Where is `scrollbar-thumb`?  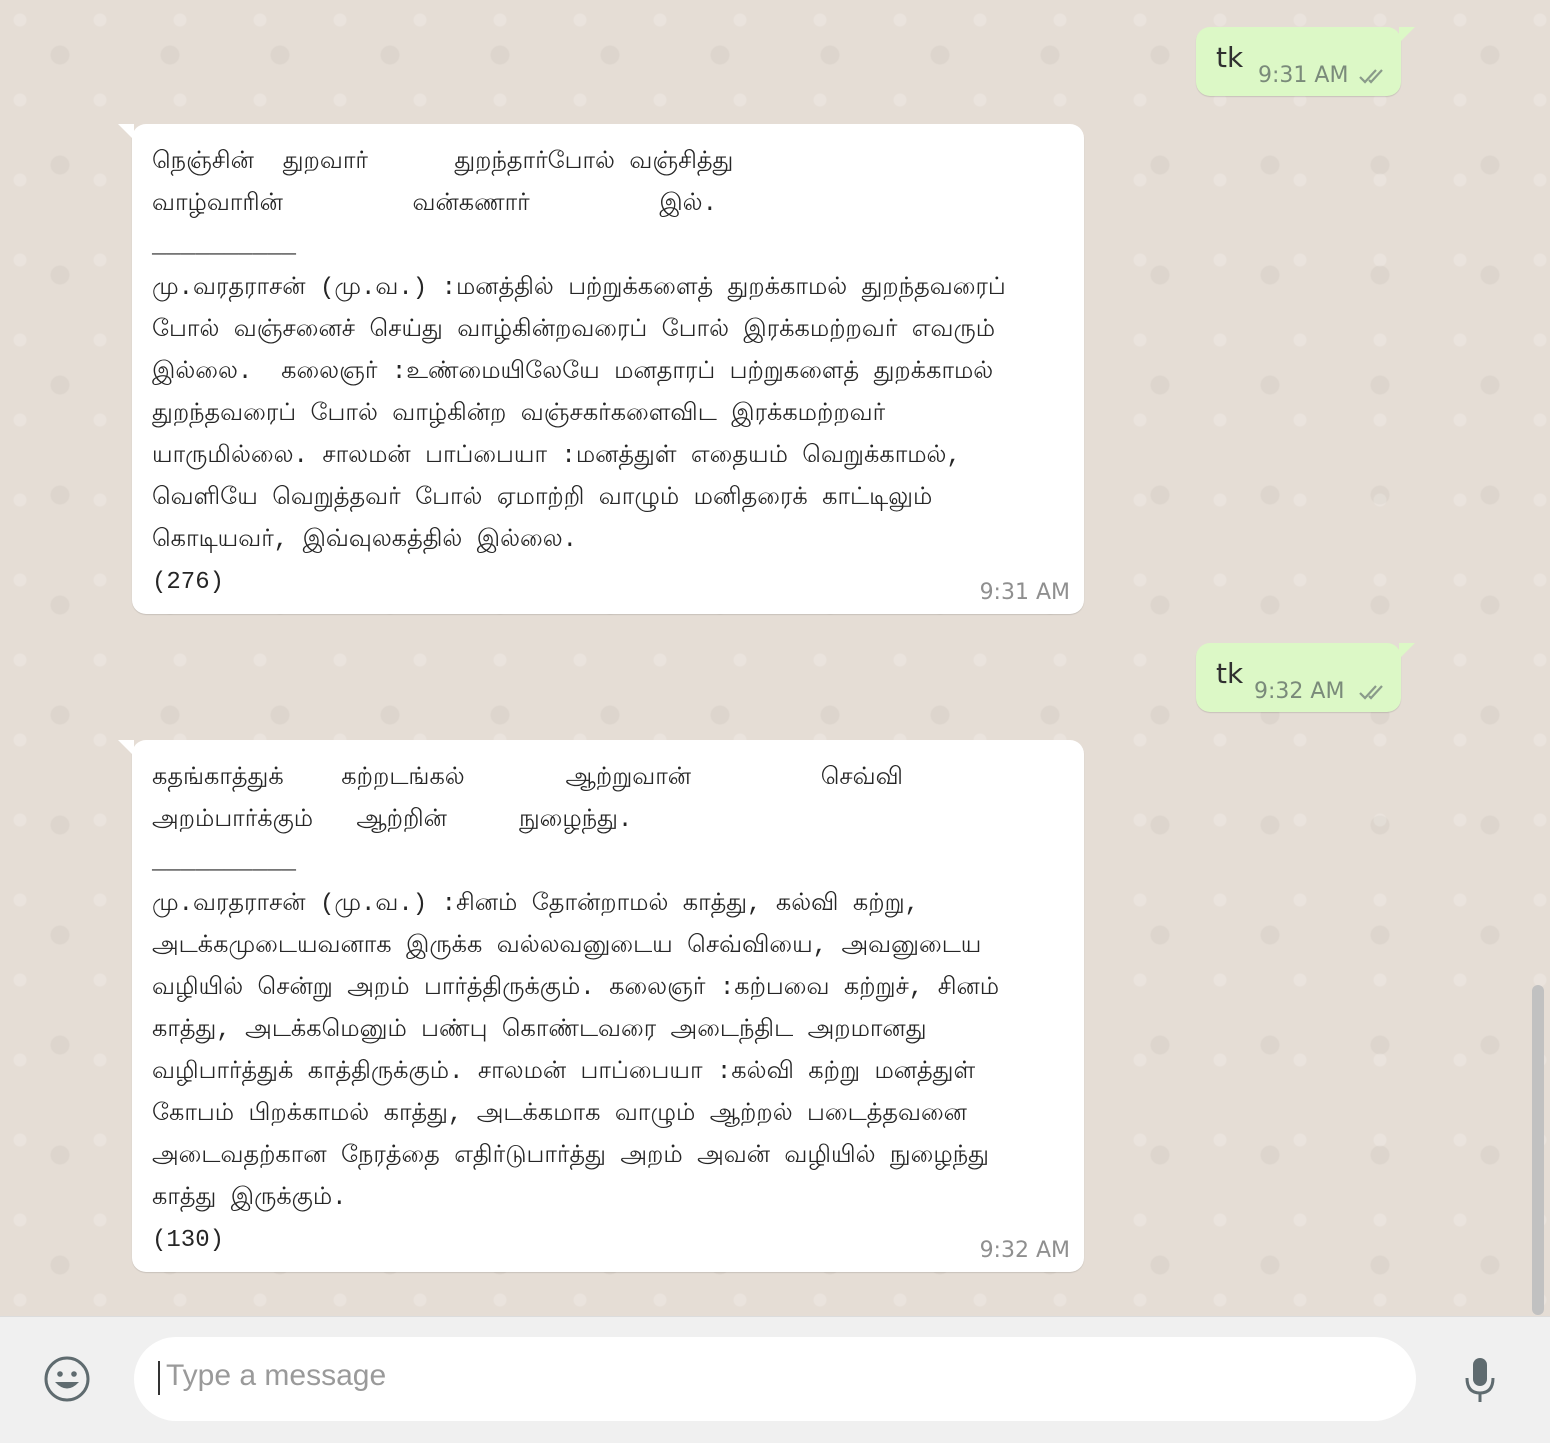 scrollbar-thumb is located at coordinates (1538, 1150).